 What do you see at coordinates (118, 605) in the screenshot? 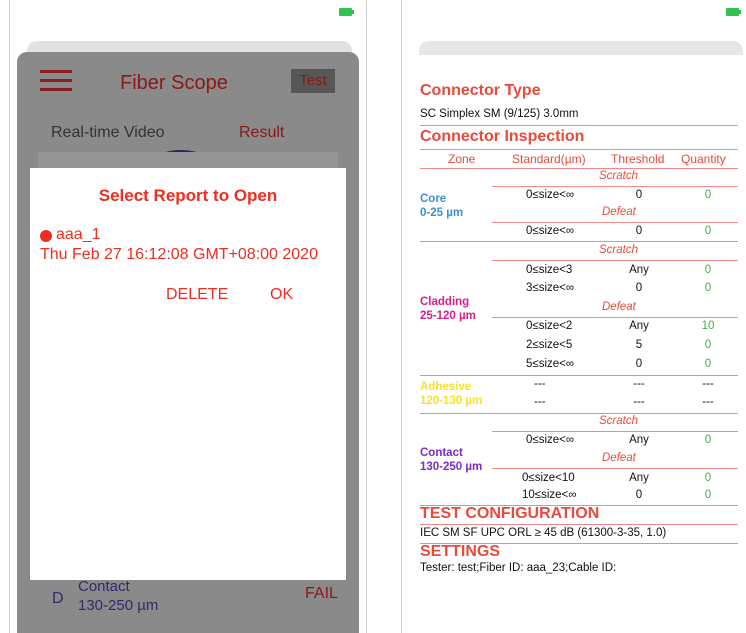
I see `zone-range: 130-250 µm` at bounding box center [118, 605].